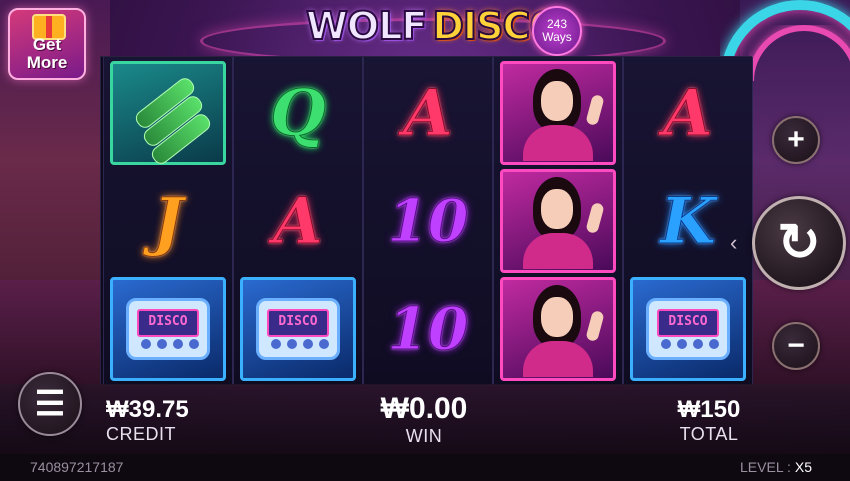 This screenshot has width=850, height=481. I want to click on symbol-letter-q: Q, so click(298, 113).